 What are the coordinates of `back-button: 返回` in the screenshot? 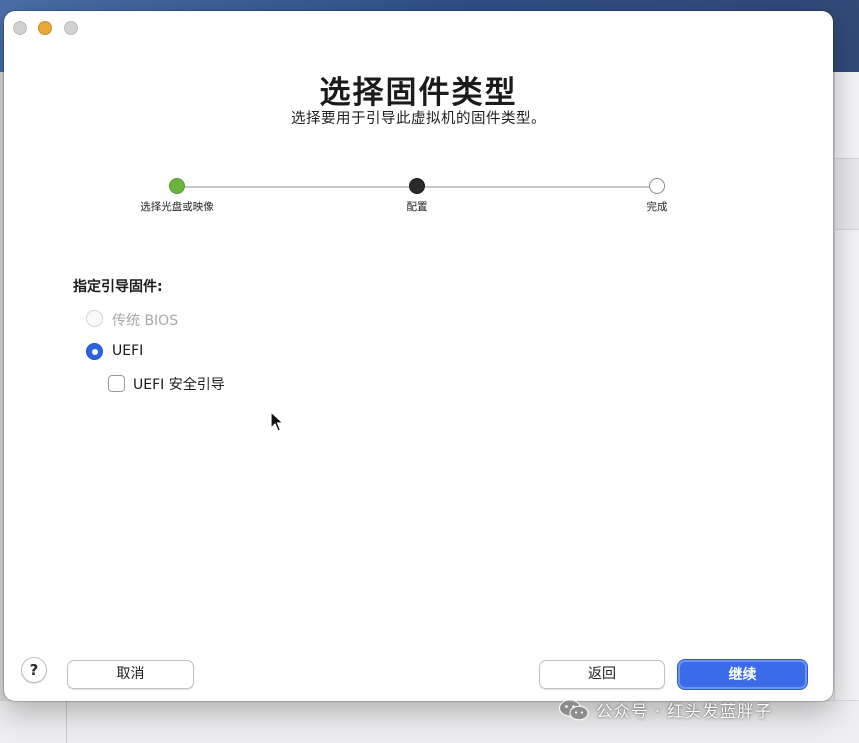 It's located at (602, 674).